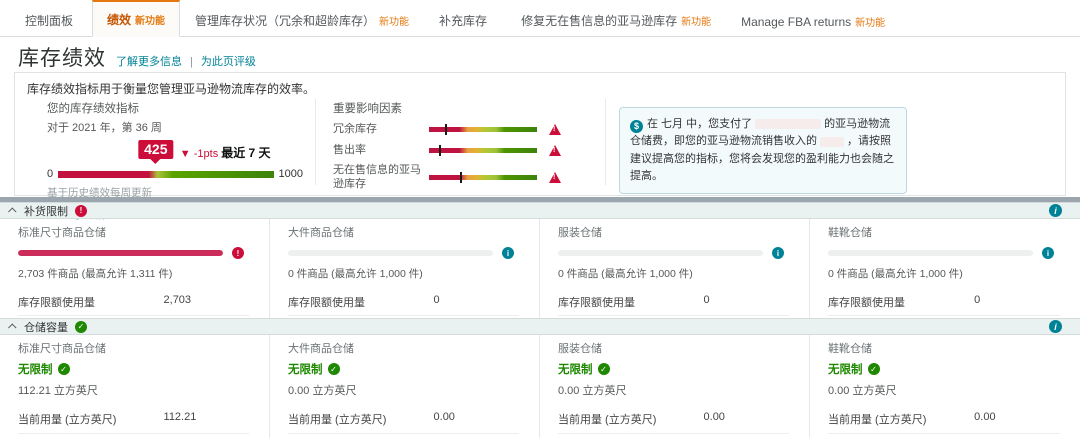 The width and height of the screenshot is (1080, 438). I want to click on ipi-gauge, so click(166, 174).